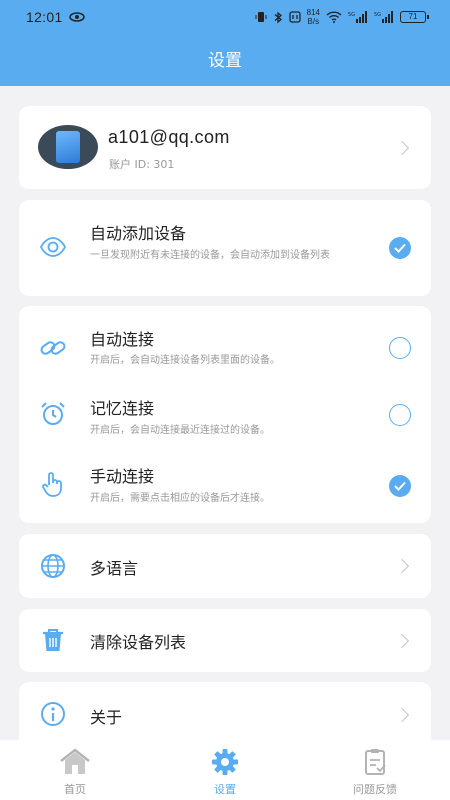 The width and height of the screenshot is (450, 800). Describe the element at coordinates (122, 339) in the screenshot. I see `connect-mode-auto-title: 自动连接` at that location.